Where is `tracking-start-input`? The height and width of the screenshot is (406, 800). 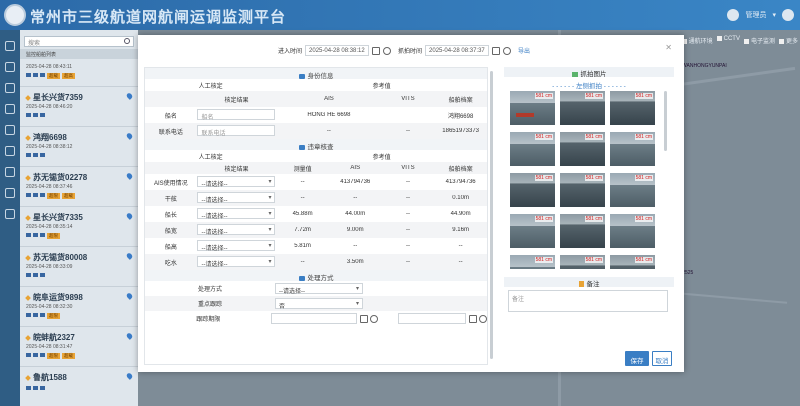 tracking-start-input is located at coordinates (314, 318).